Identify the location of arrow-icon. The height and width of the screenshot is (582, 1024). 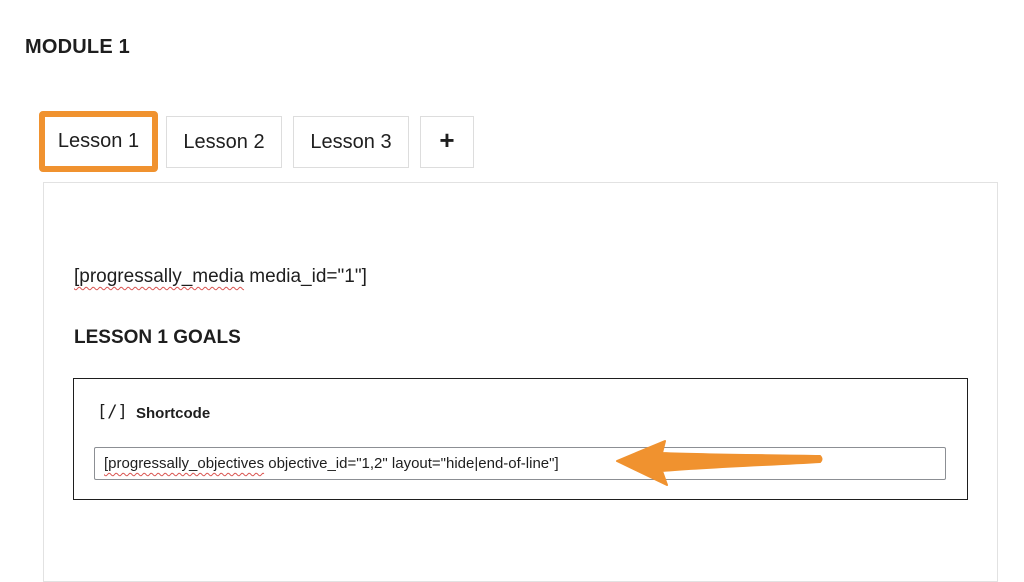
(719, 463).